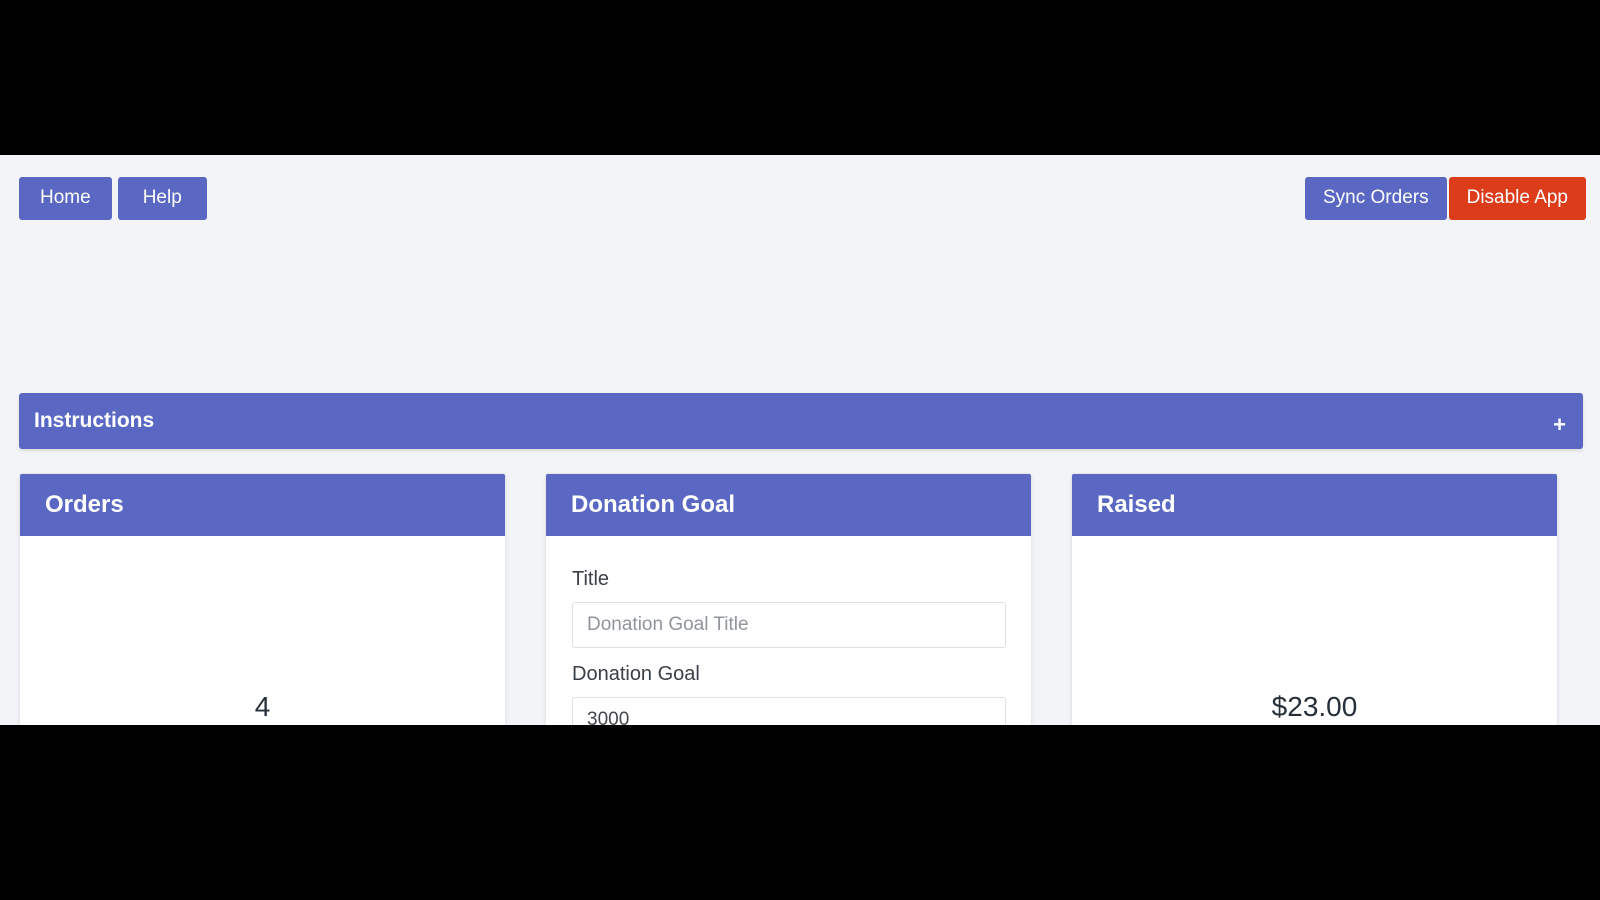  I want to click on navbar-left-group: Home Help, so click(113, 198).